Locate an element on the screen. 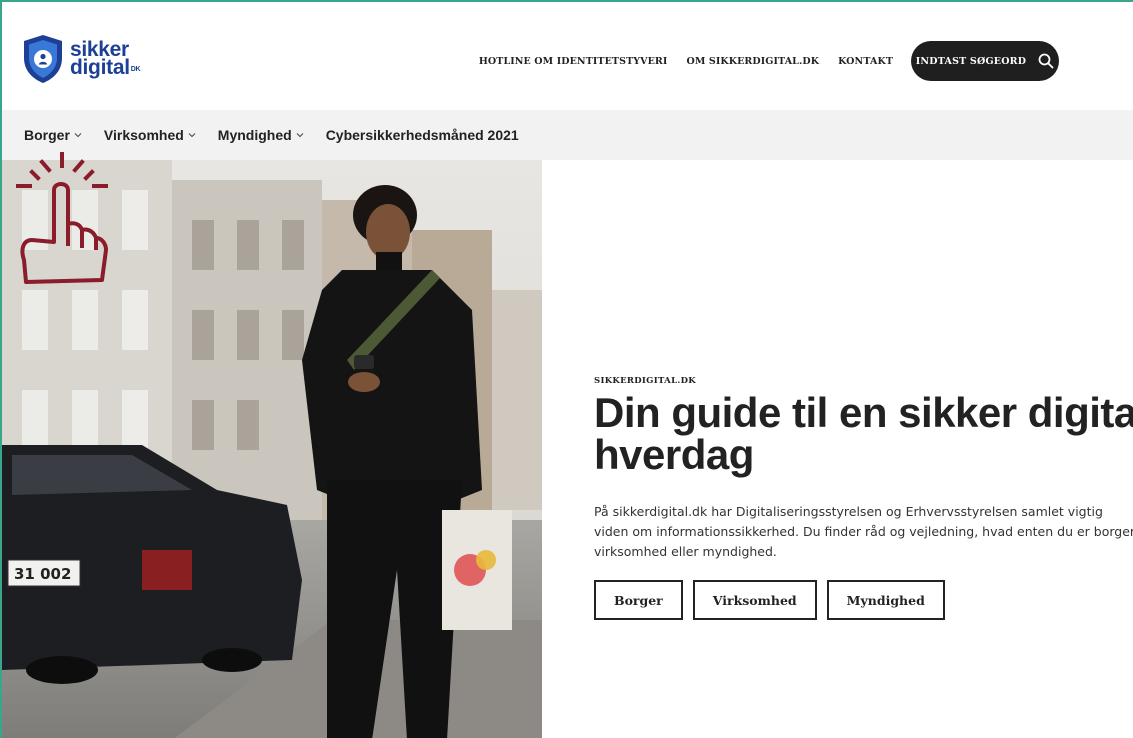 The width and height of the screenshot is (1133, 738). search-button-label: INDTAST SØGEORD is located at coordinates (971, 61).